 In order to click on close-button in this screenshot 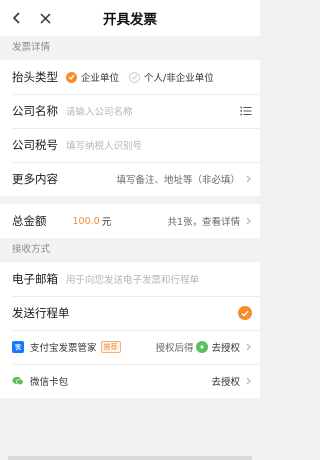, I will do `click(45, 18)`.